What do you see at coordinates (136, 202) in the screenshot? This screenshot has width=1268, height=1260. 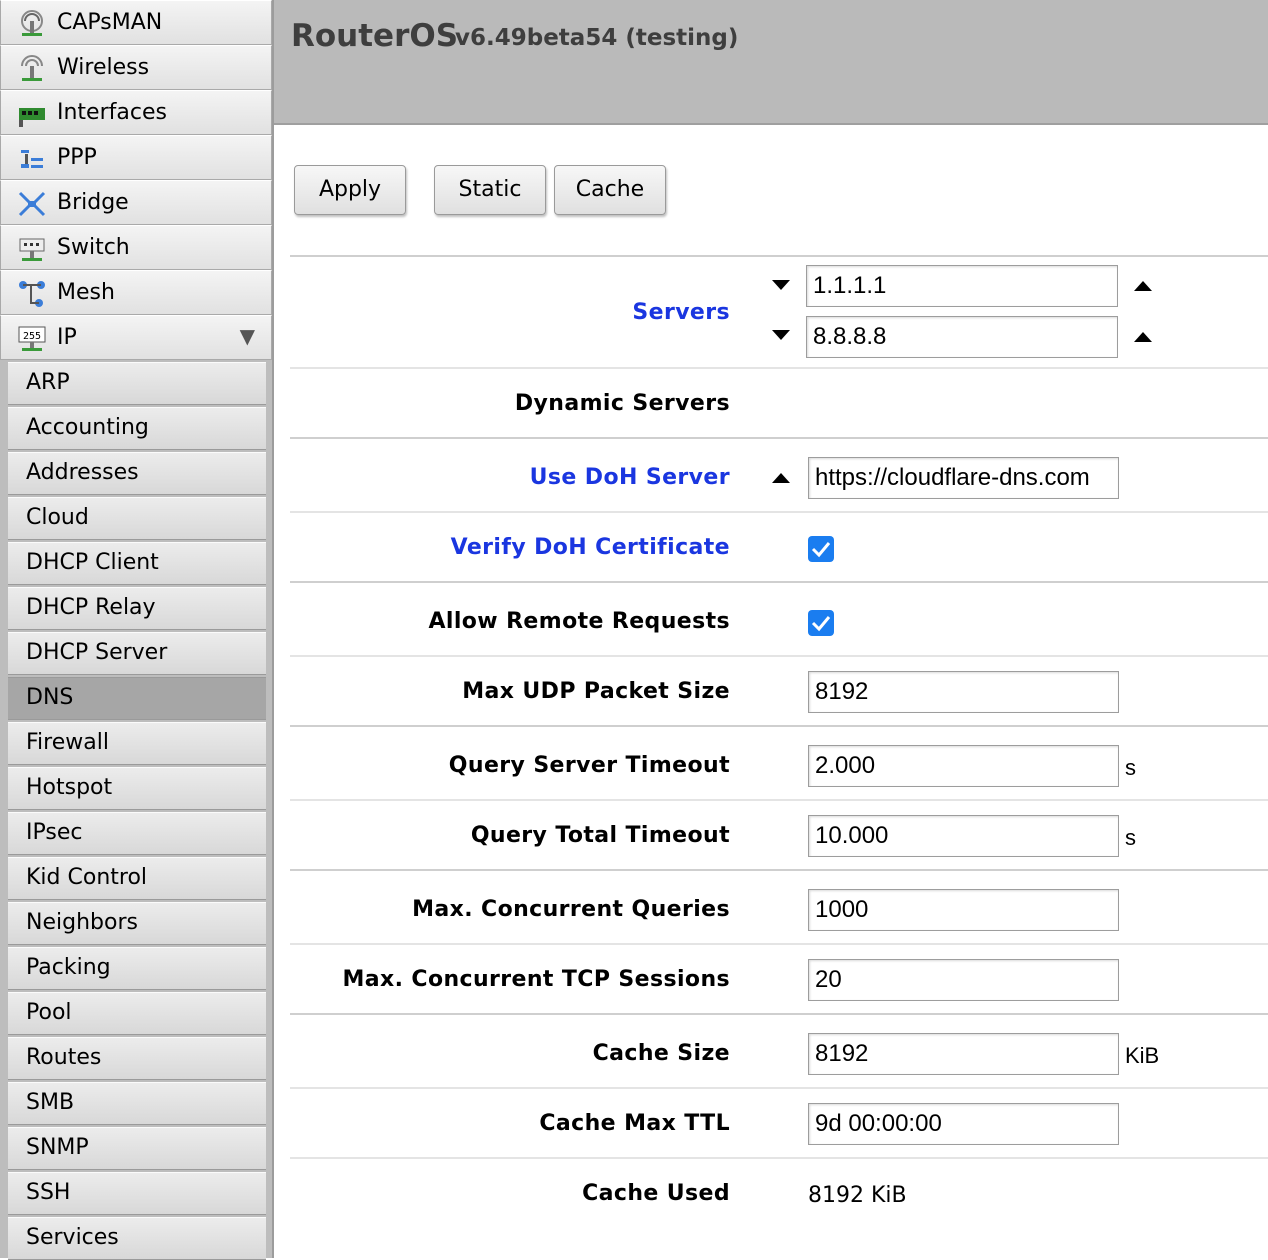 I see `sidebar-item-bridge: Bridge` at bounding box center [136, 202].